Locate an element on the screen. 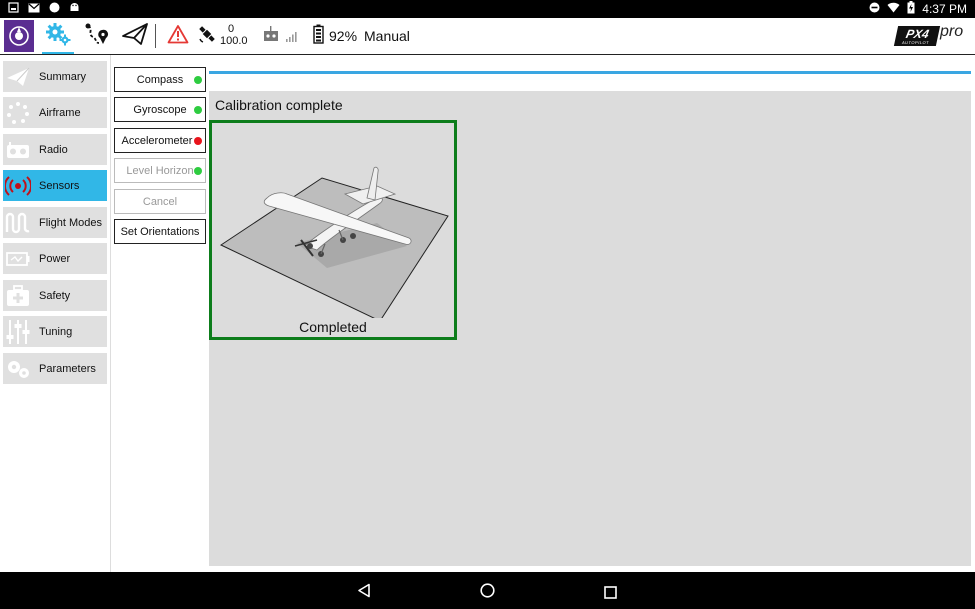  battery-indicator is located at coordinates (318, 36).